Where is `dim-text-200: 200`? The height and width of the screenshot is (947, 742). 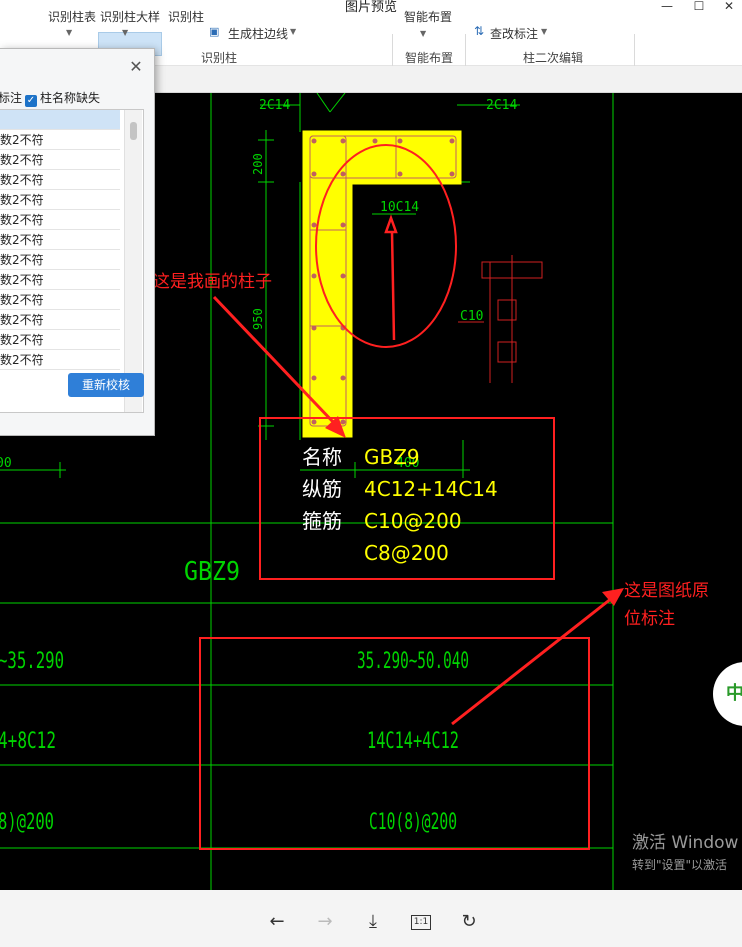
dim-text-200: 200 is located at coordinates (258, 164).